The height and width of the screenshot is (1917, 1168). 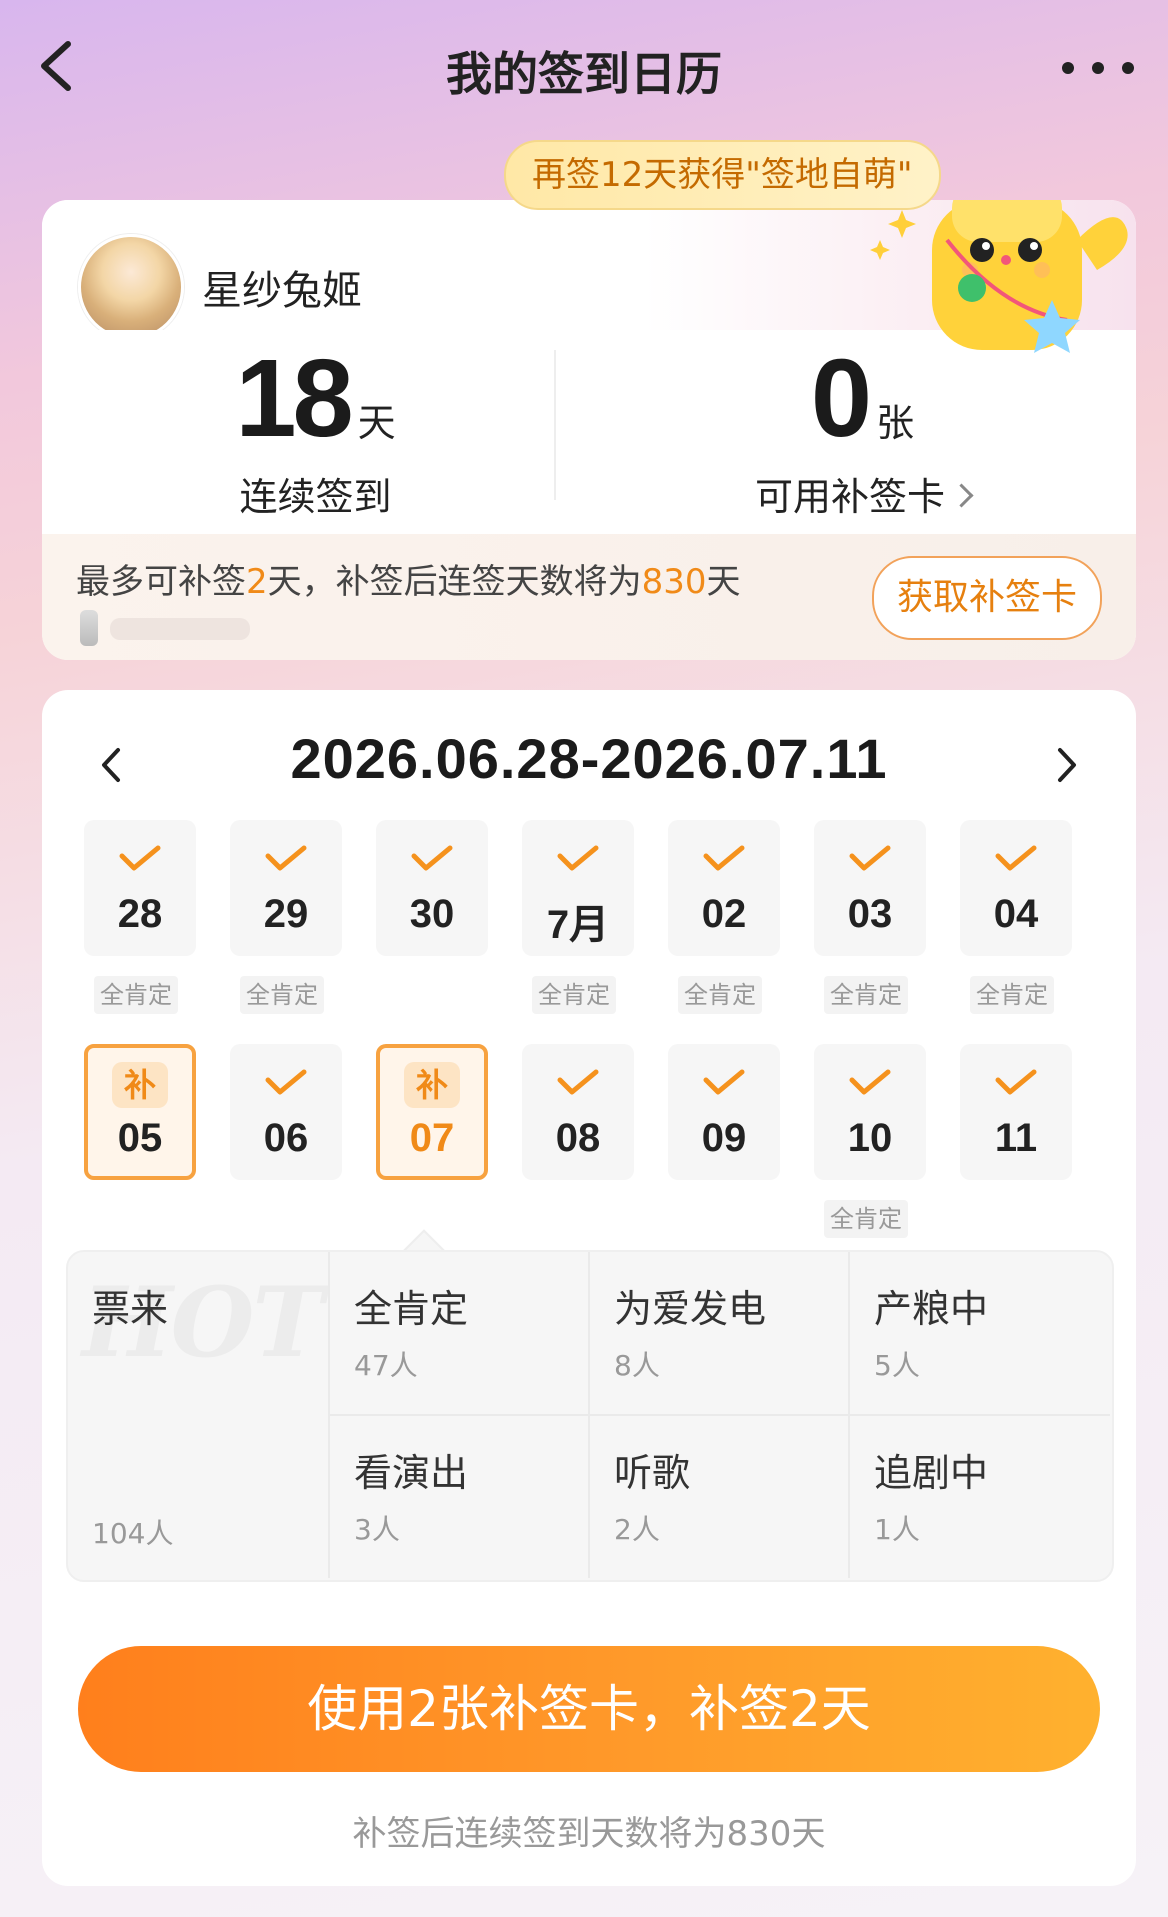 What do you see at coordinates (578, 1112) in the screenshot?
I see `calendar-day-checked: 08` at bounding box center [578, 1112].